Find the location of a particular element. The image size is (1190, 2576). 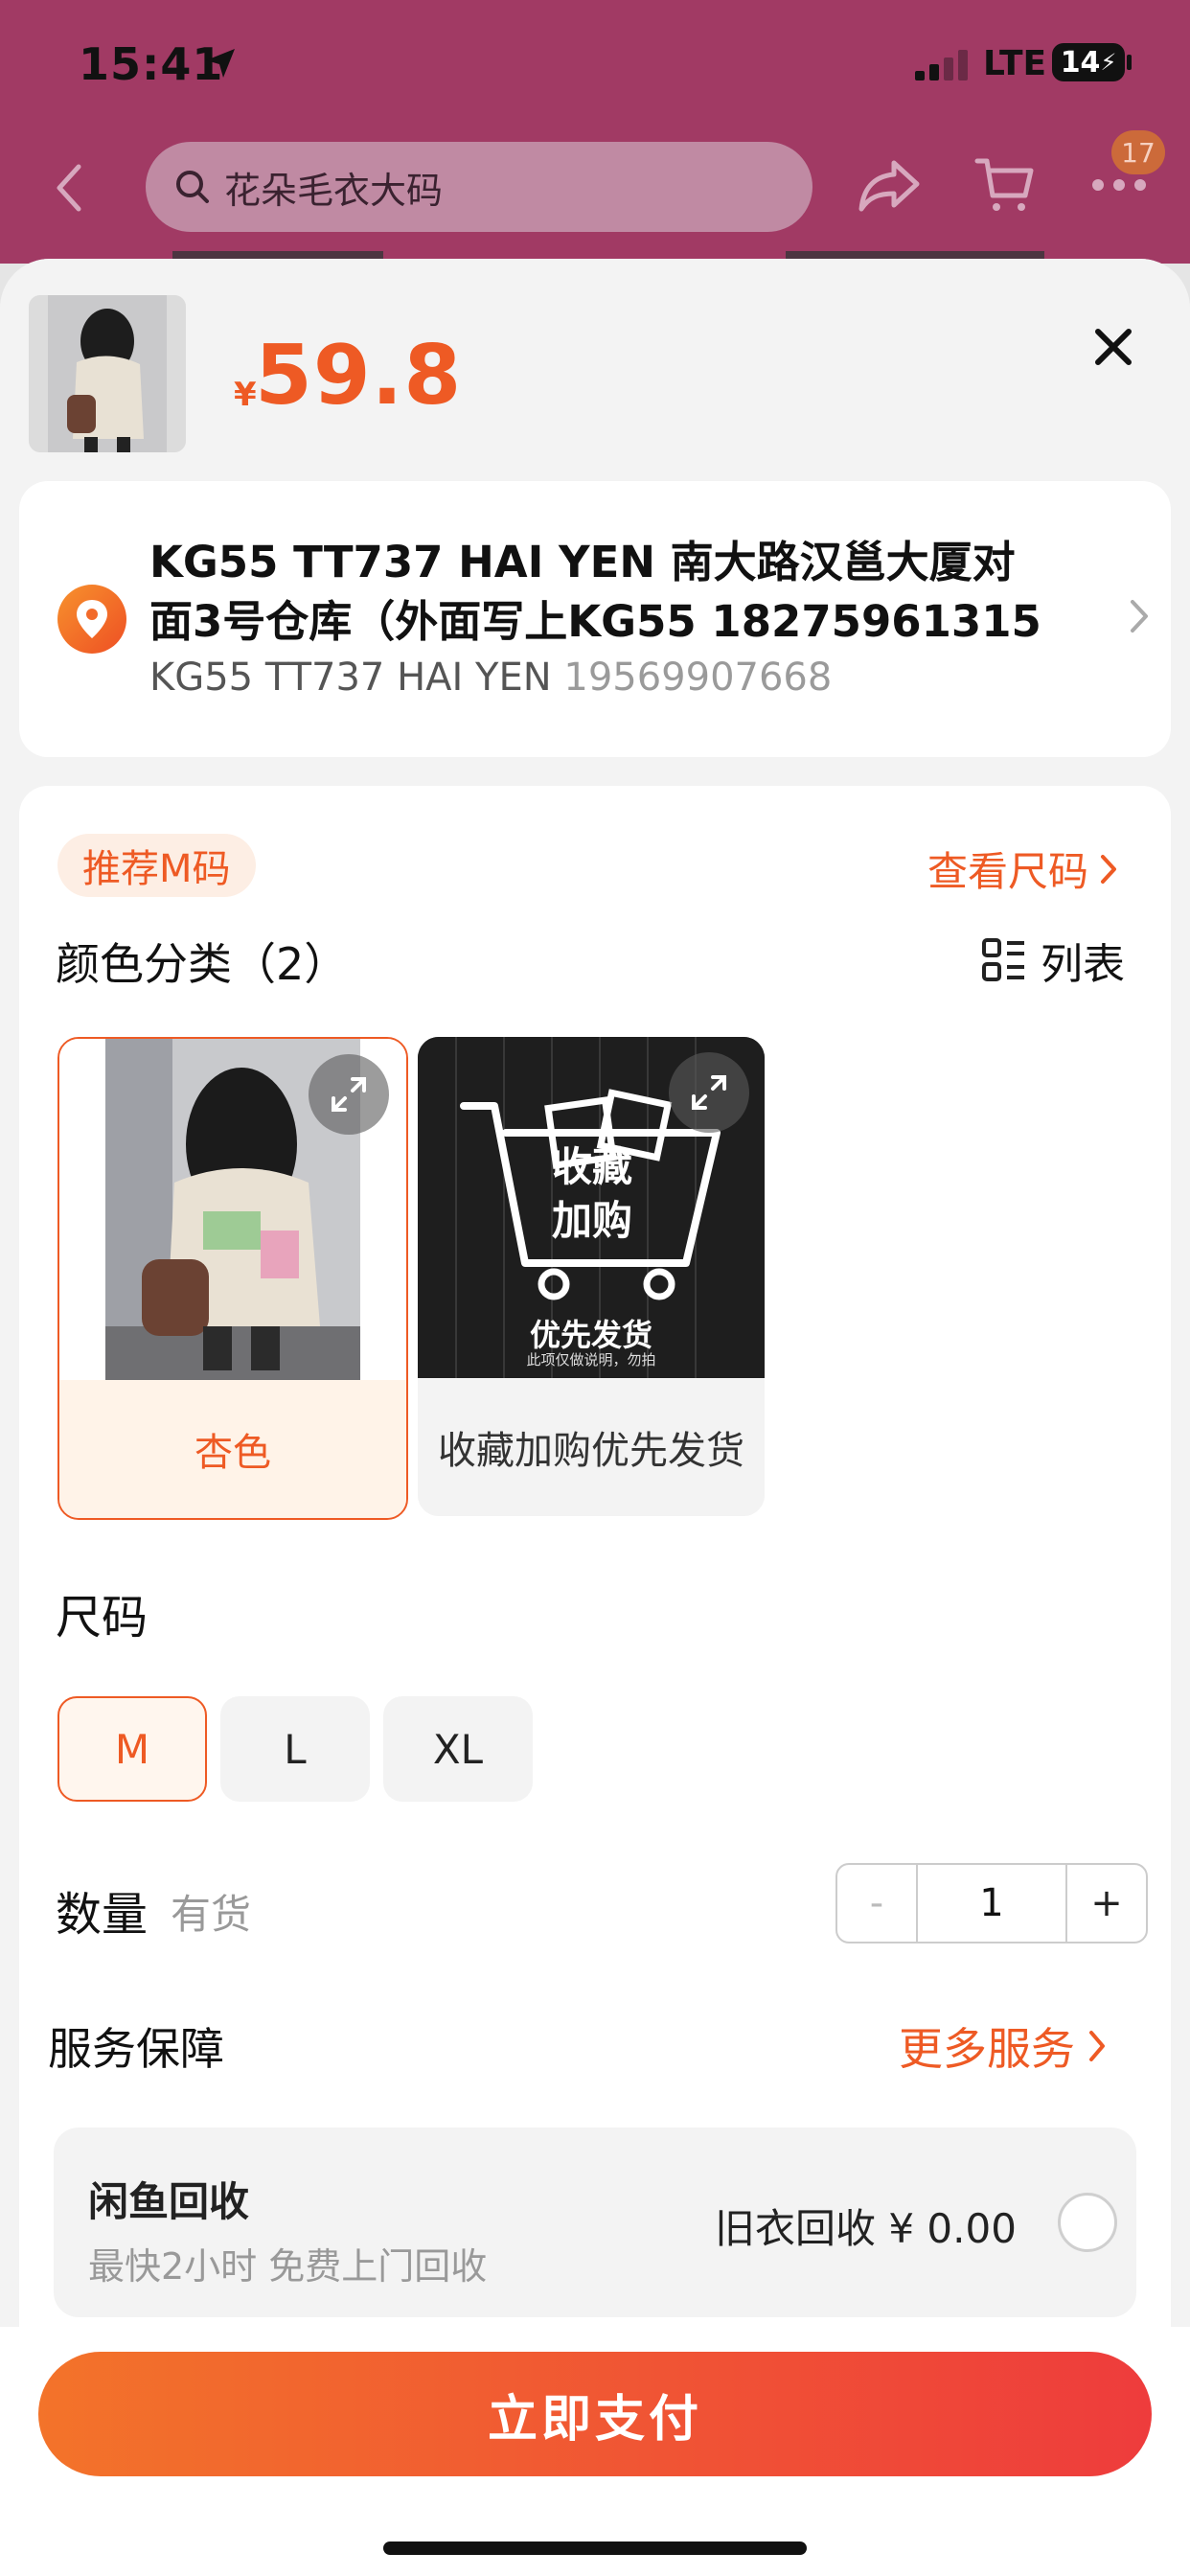

search-icon is located at coordinates (193, 187).